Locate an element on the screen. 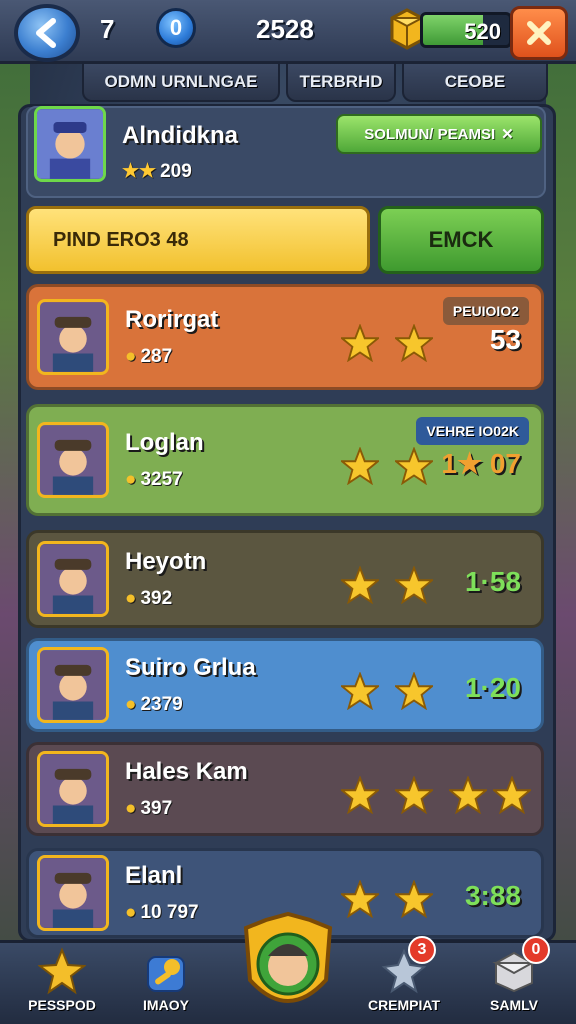 The height and width of the screenshot is (1024, 576). row-score: 53 is located at coordinates (505, 339).